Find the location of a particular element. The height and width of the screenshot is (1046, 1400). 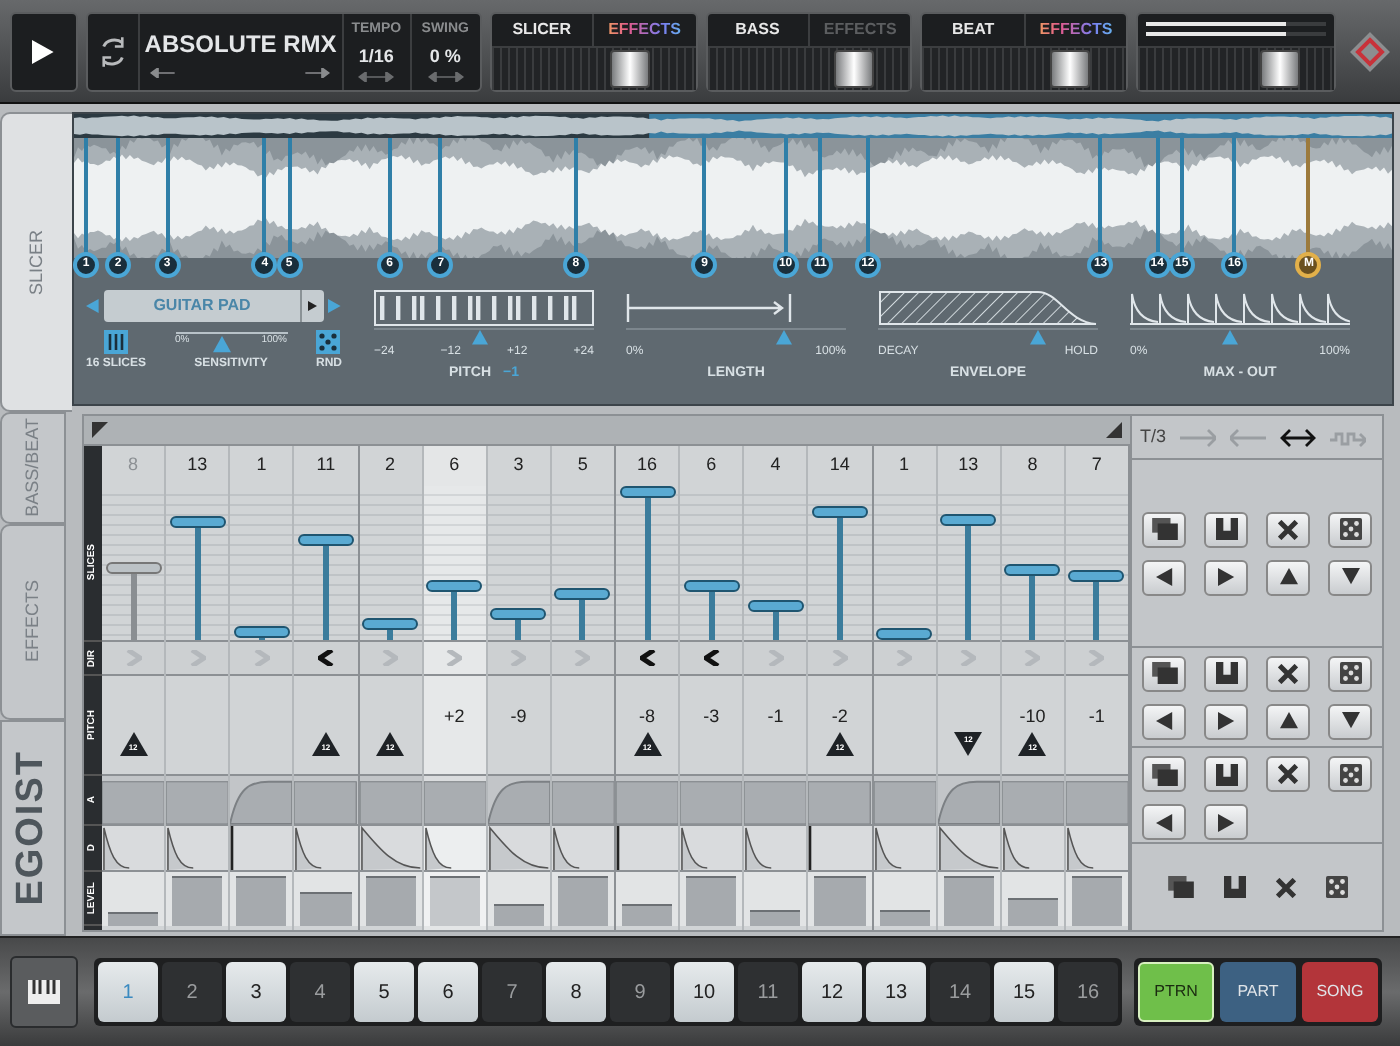

mode-button: PART is located at coordinates (1258, 992).